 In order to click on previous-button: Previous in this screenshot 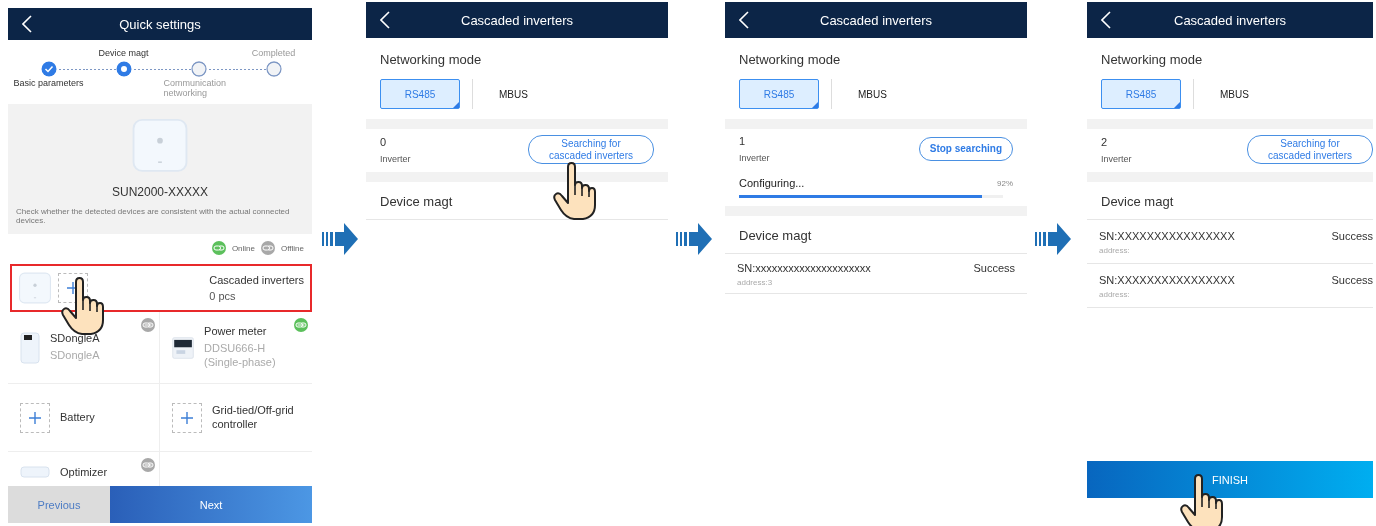, I will do `click(59, 504)`.